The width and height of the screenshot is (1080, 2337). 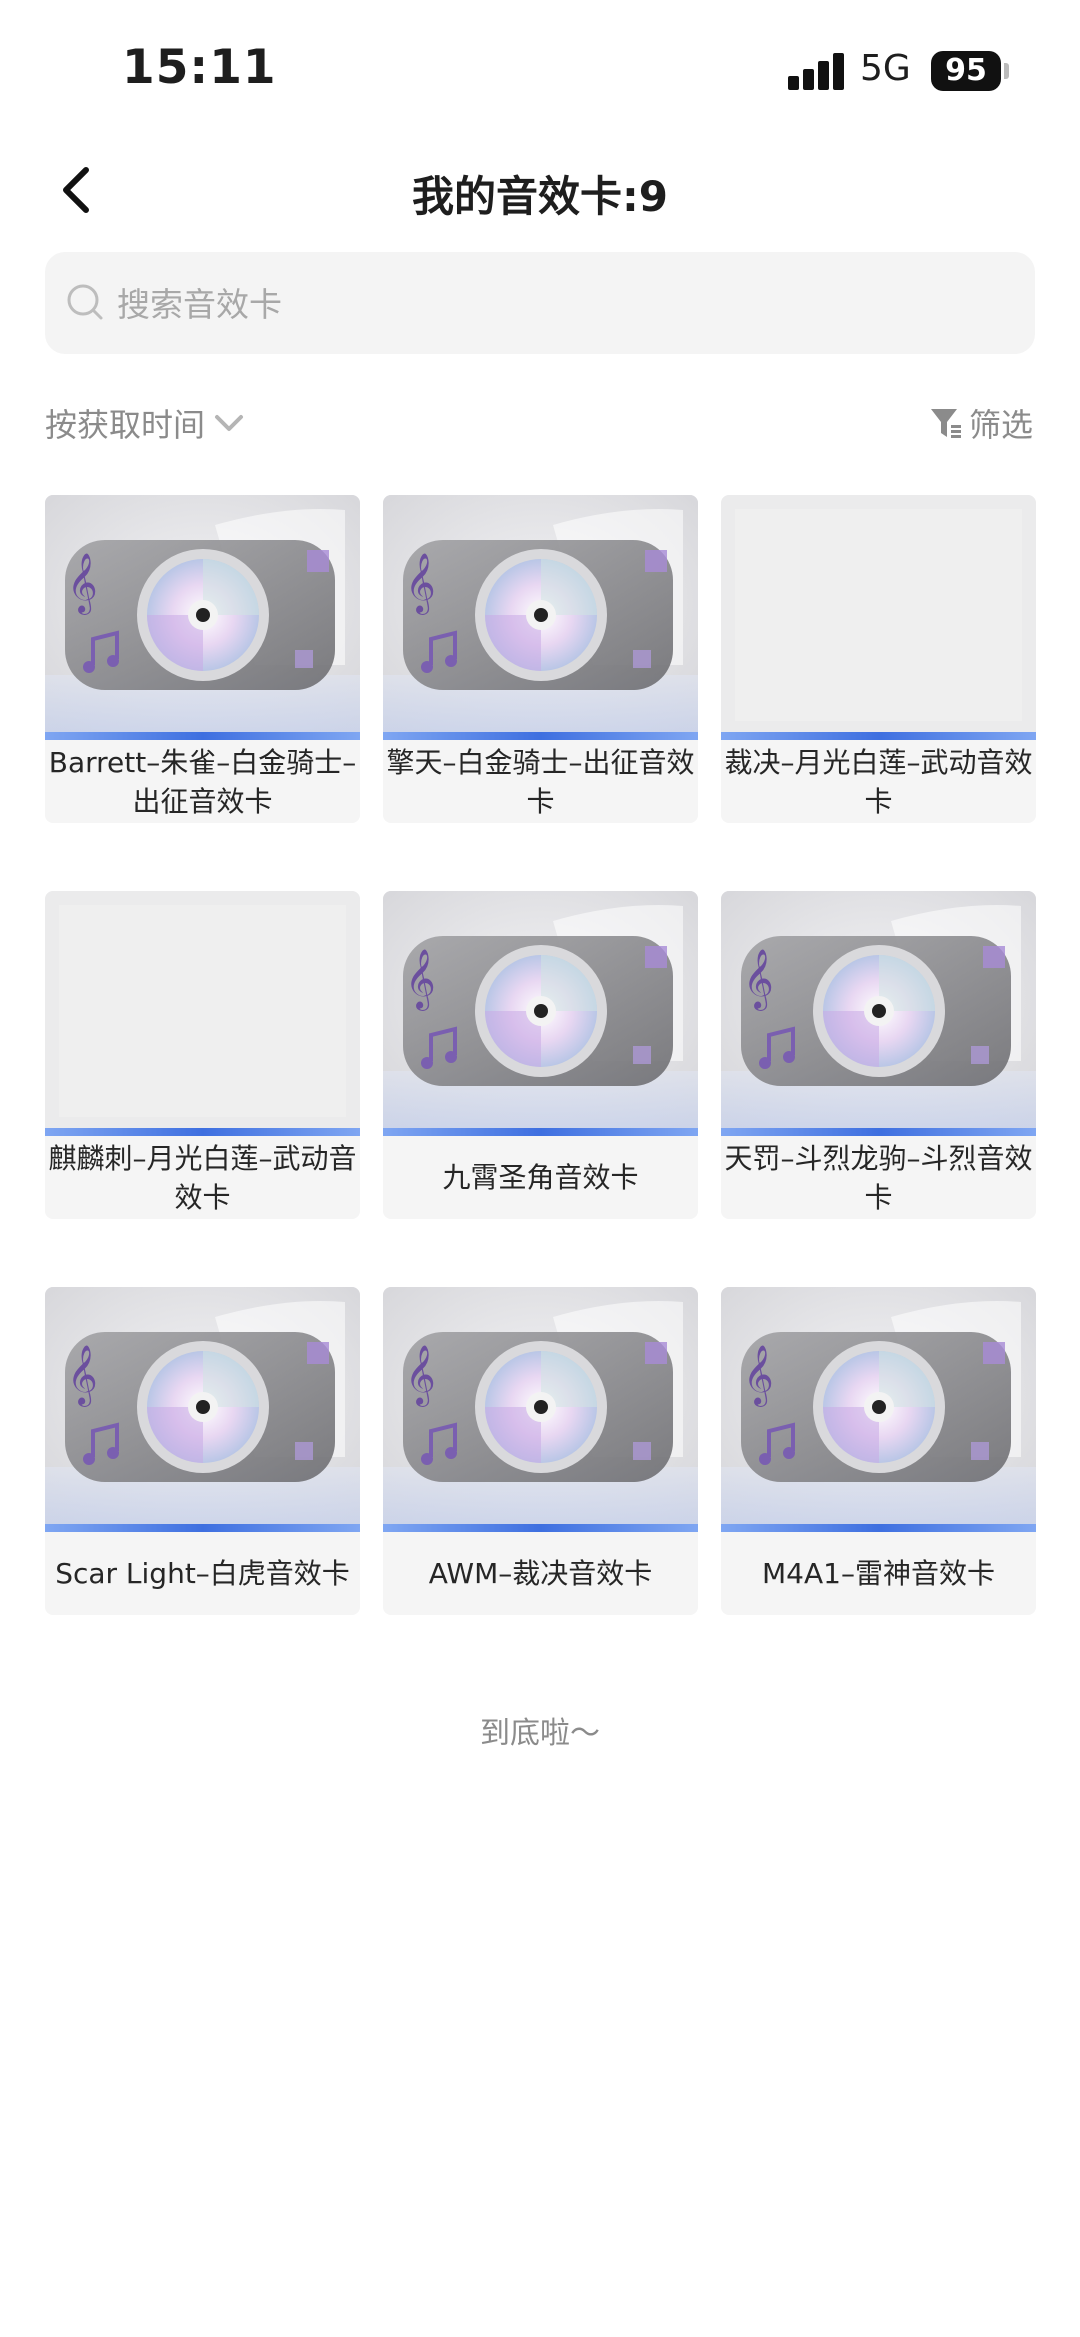 I want to click on battery-icon: 95, so click(x=966, y=71).